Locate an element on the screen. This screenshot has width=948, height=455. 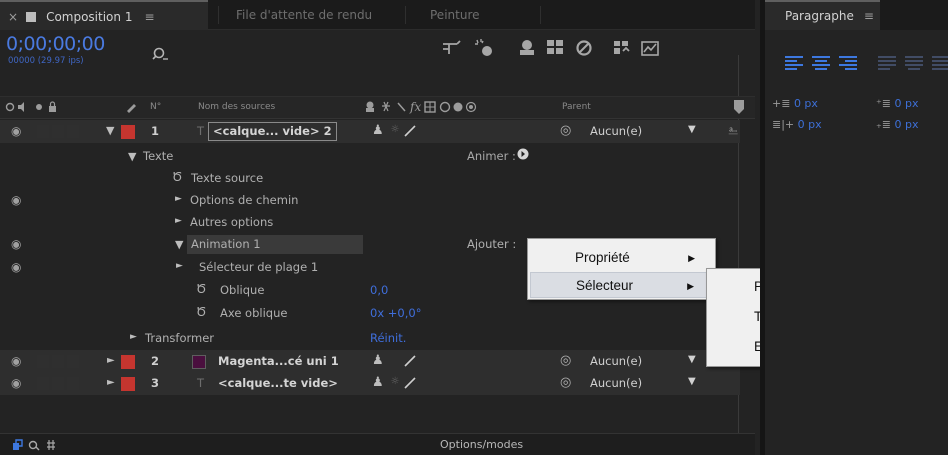
space-after-field: ₊≣ 0 px is located at coordinates (897, 124).